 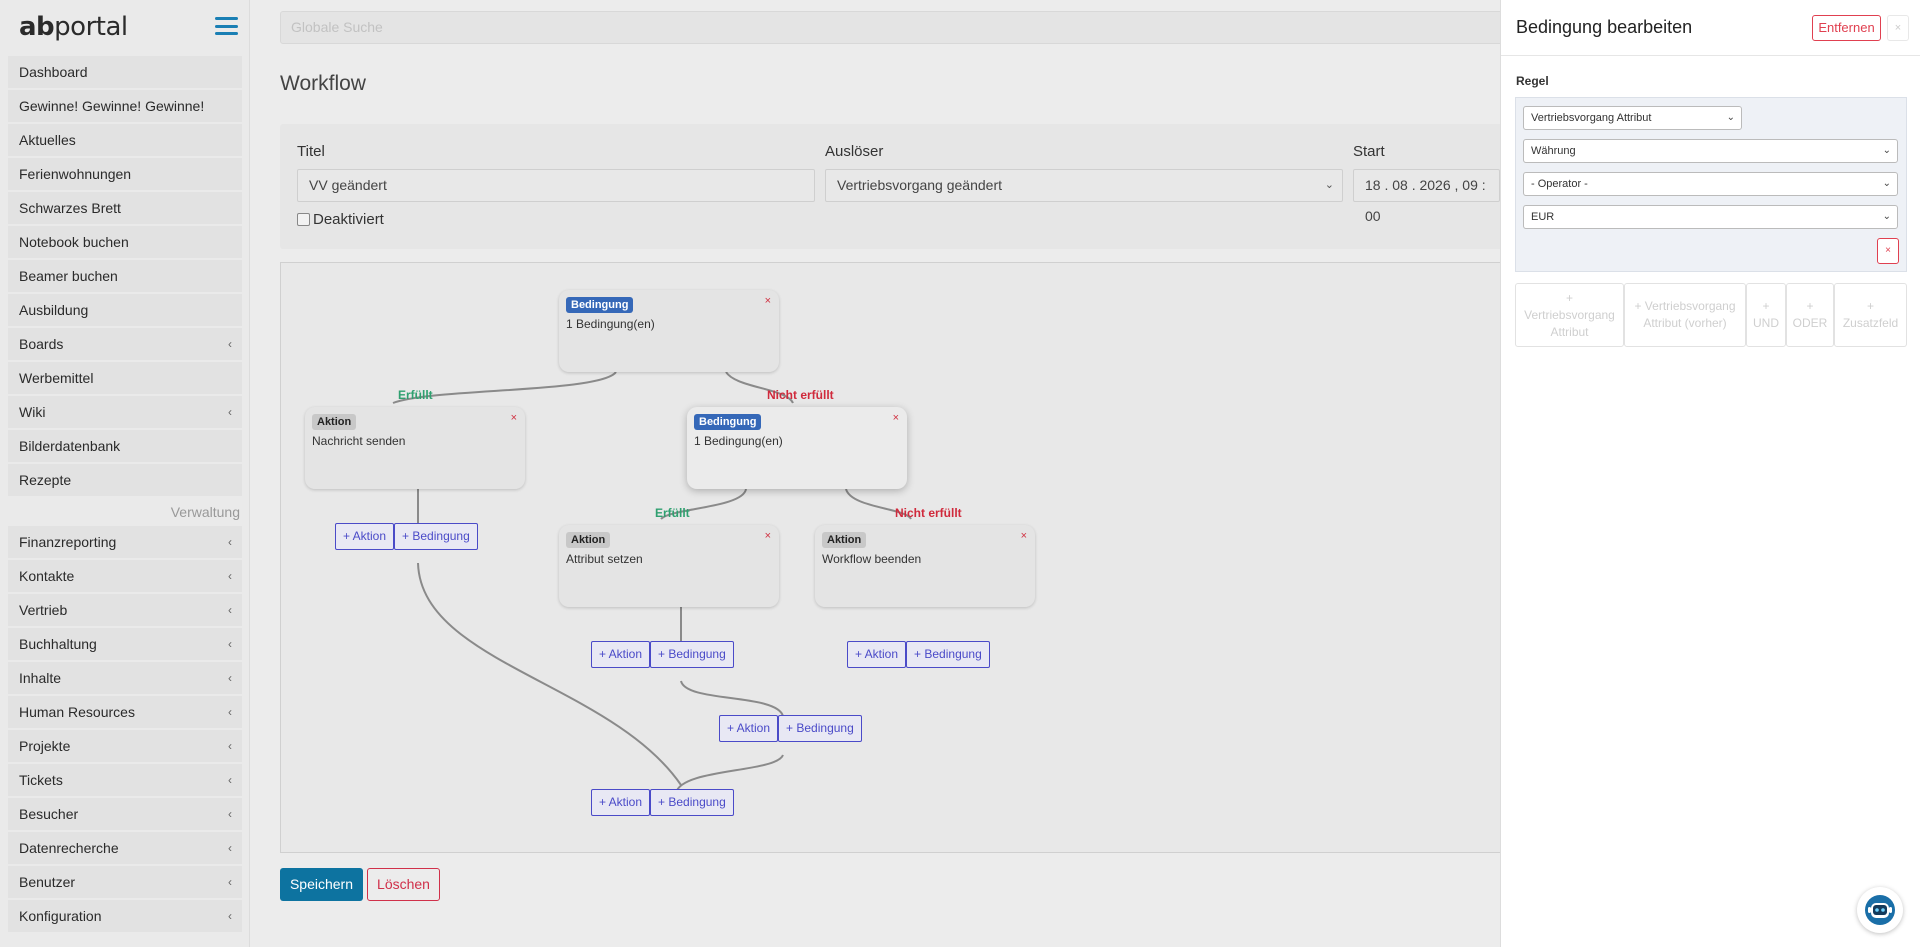 I want to click on sidebar-item: Notebook buchen, so click(x=125, y=242).